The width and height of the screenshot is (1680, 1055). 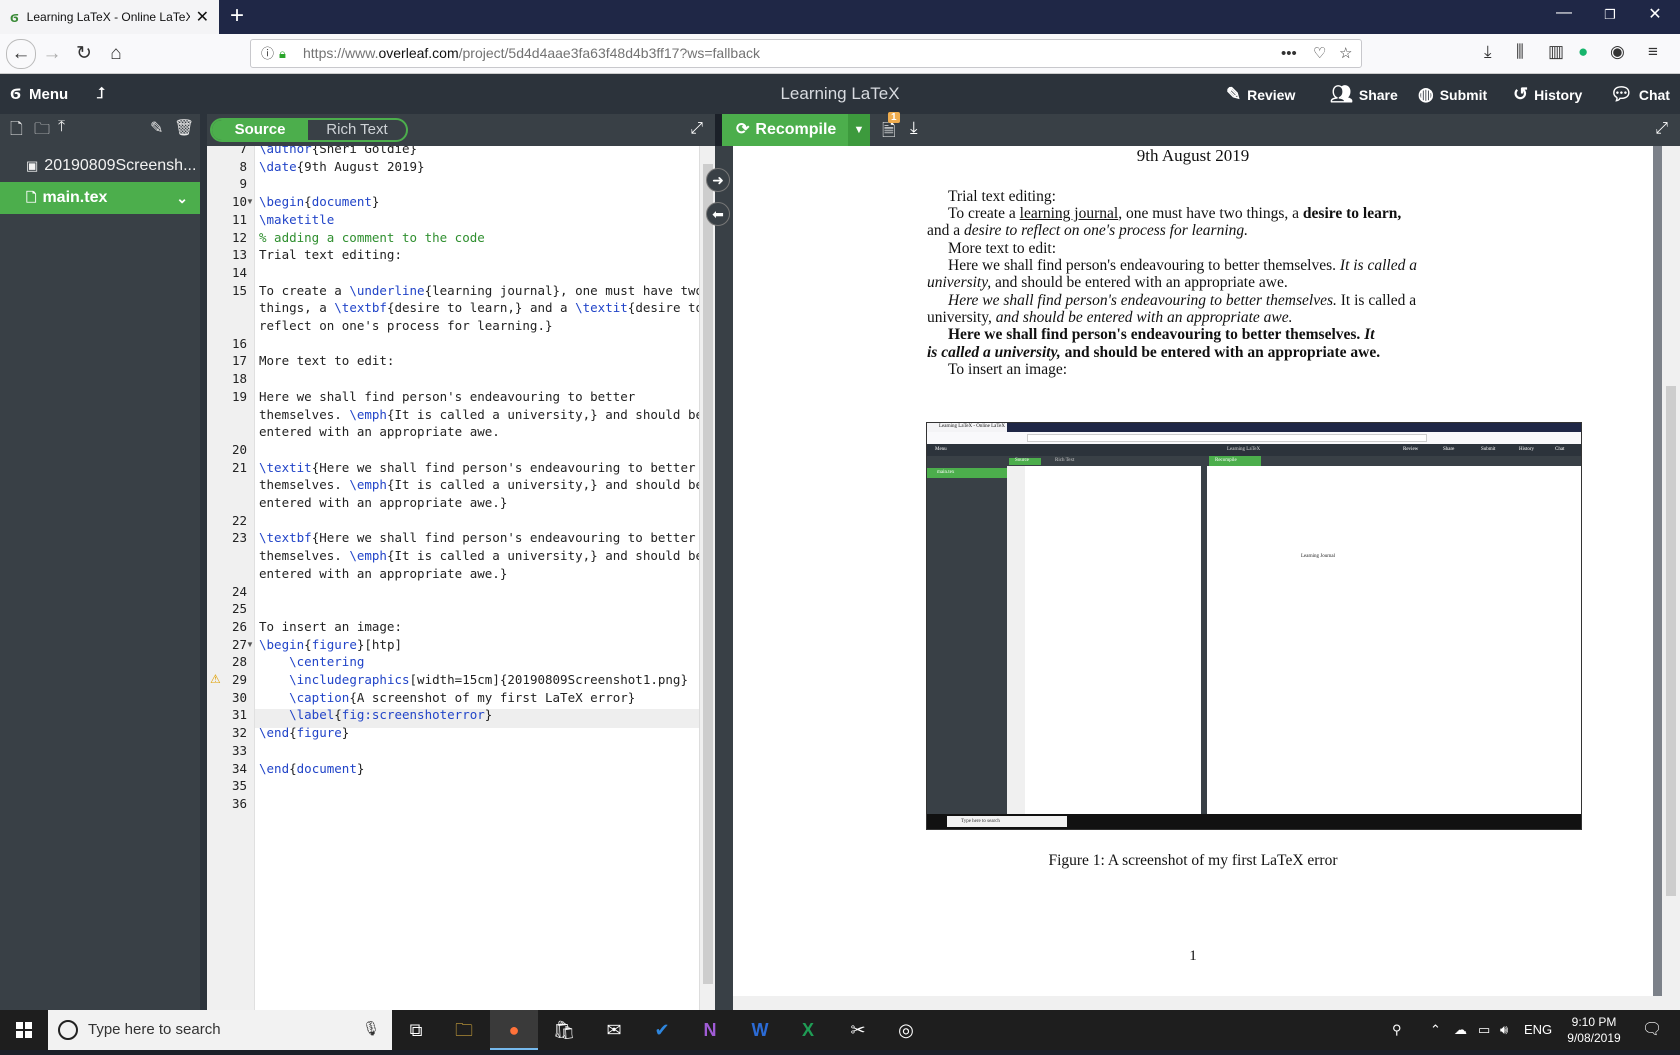 What do you see at coordinates (215, 679) in the screenshot?
I see `warning-icon: ⚠` at bounding box center [215, 679].